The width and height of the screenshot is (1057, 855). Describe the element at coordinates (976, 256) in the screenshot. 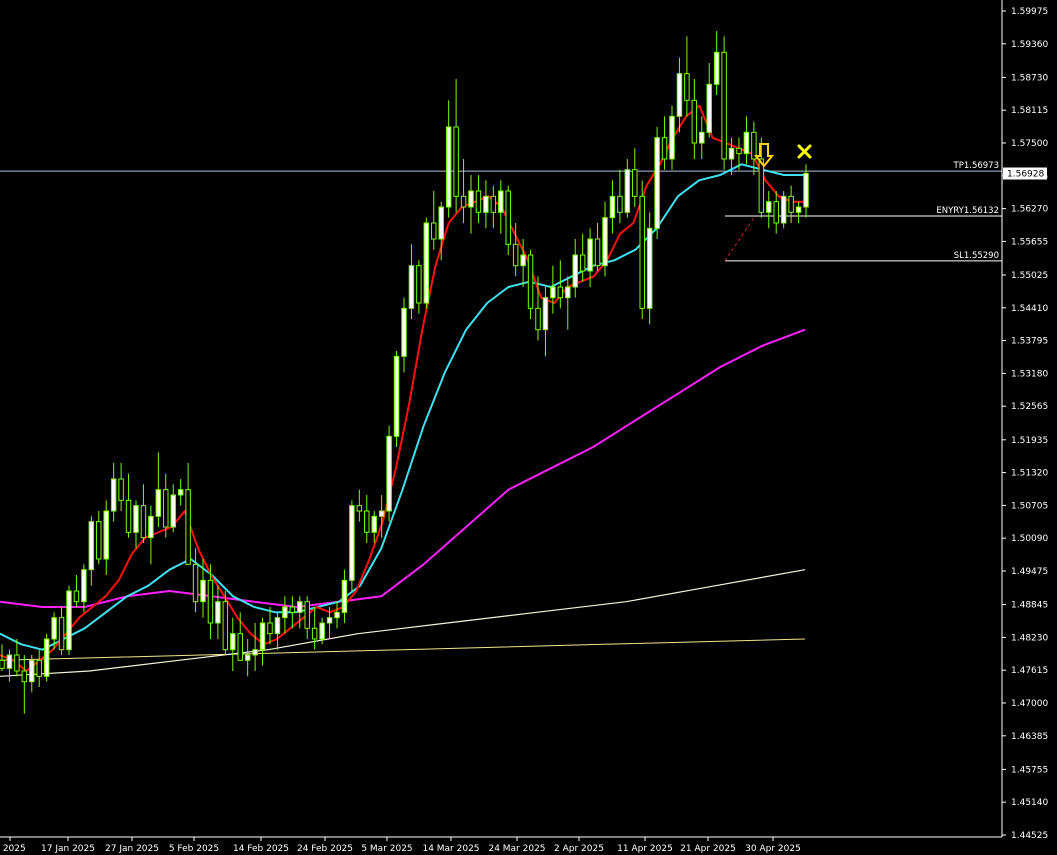

I see `level-label-sl: SL1.55290` at that location.